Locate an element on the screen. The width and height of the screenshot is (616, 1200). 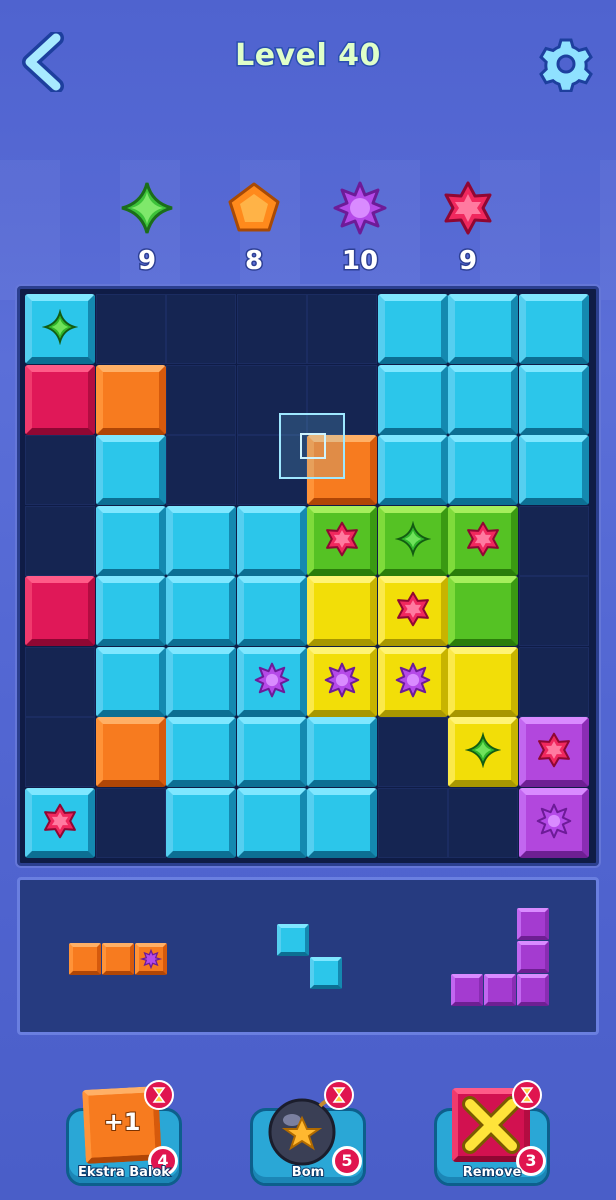
goal-count: 9 is located at coordinates (467, 261).